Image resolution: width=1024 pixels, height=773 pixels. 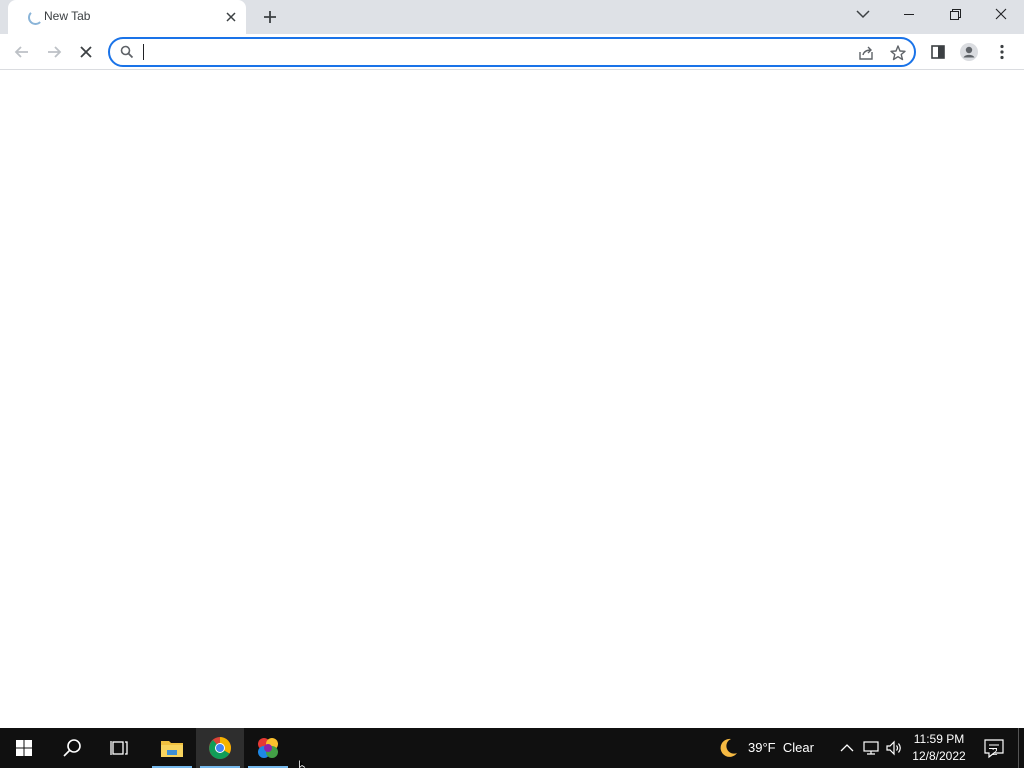 I want to click on start-button, so click(x=24, y=748).